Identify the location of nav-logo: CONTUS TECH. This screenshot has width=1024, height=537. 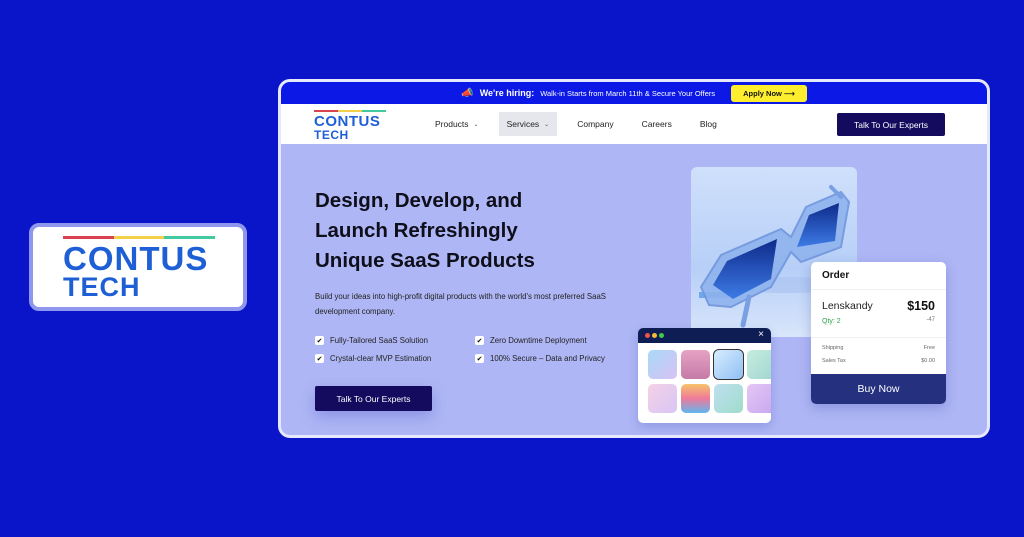
(350, 125).